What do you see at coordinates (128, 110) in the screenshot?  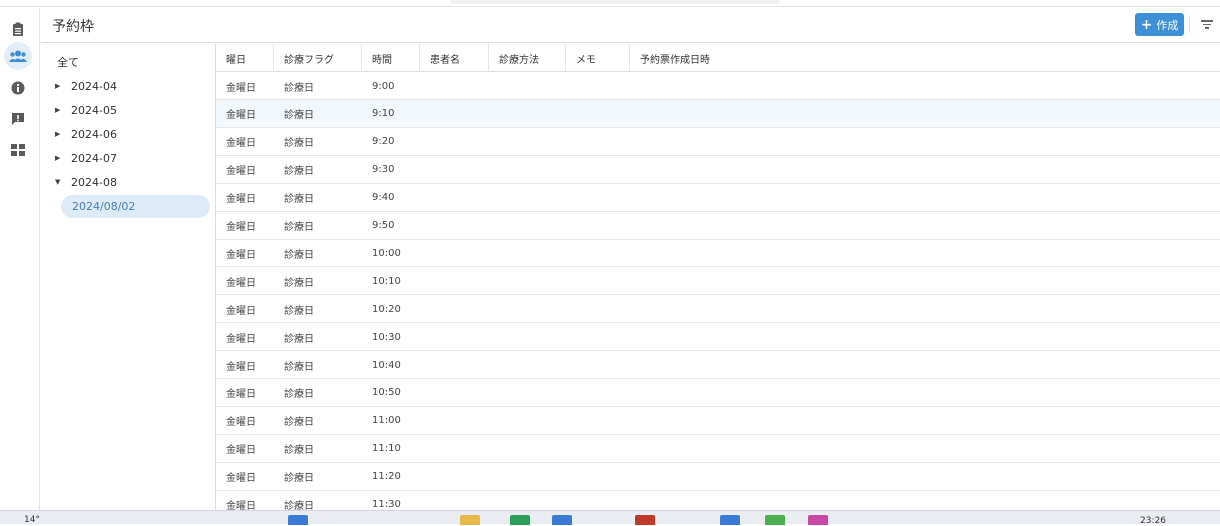 I see `tree-item-month: ▶ 2024-05` at bounding box center [128, 110].